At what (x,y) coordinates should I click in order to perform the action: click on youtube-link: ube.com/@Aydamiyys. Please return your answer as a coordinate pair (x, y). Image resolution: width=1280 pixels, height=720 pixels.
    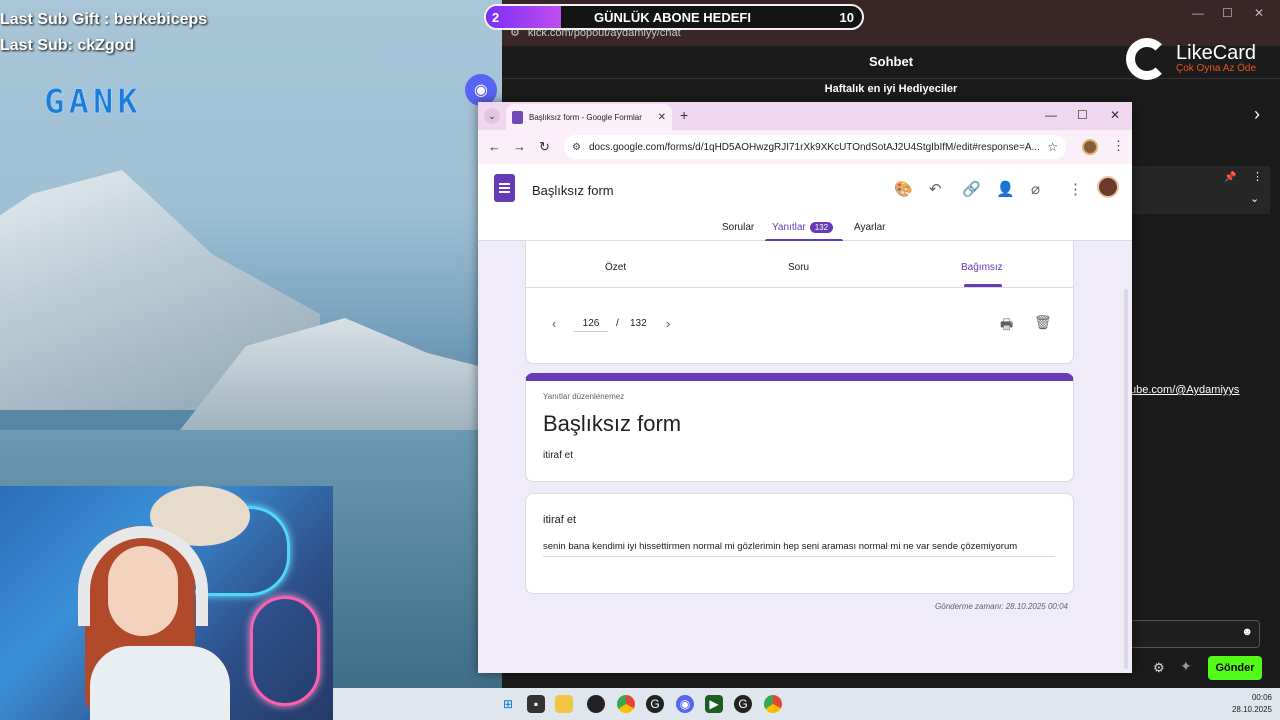
    Looking at the image, I should click on (1184, 390).